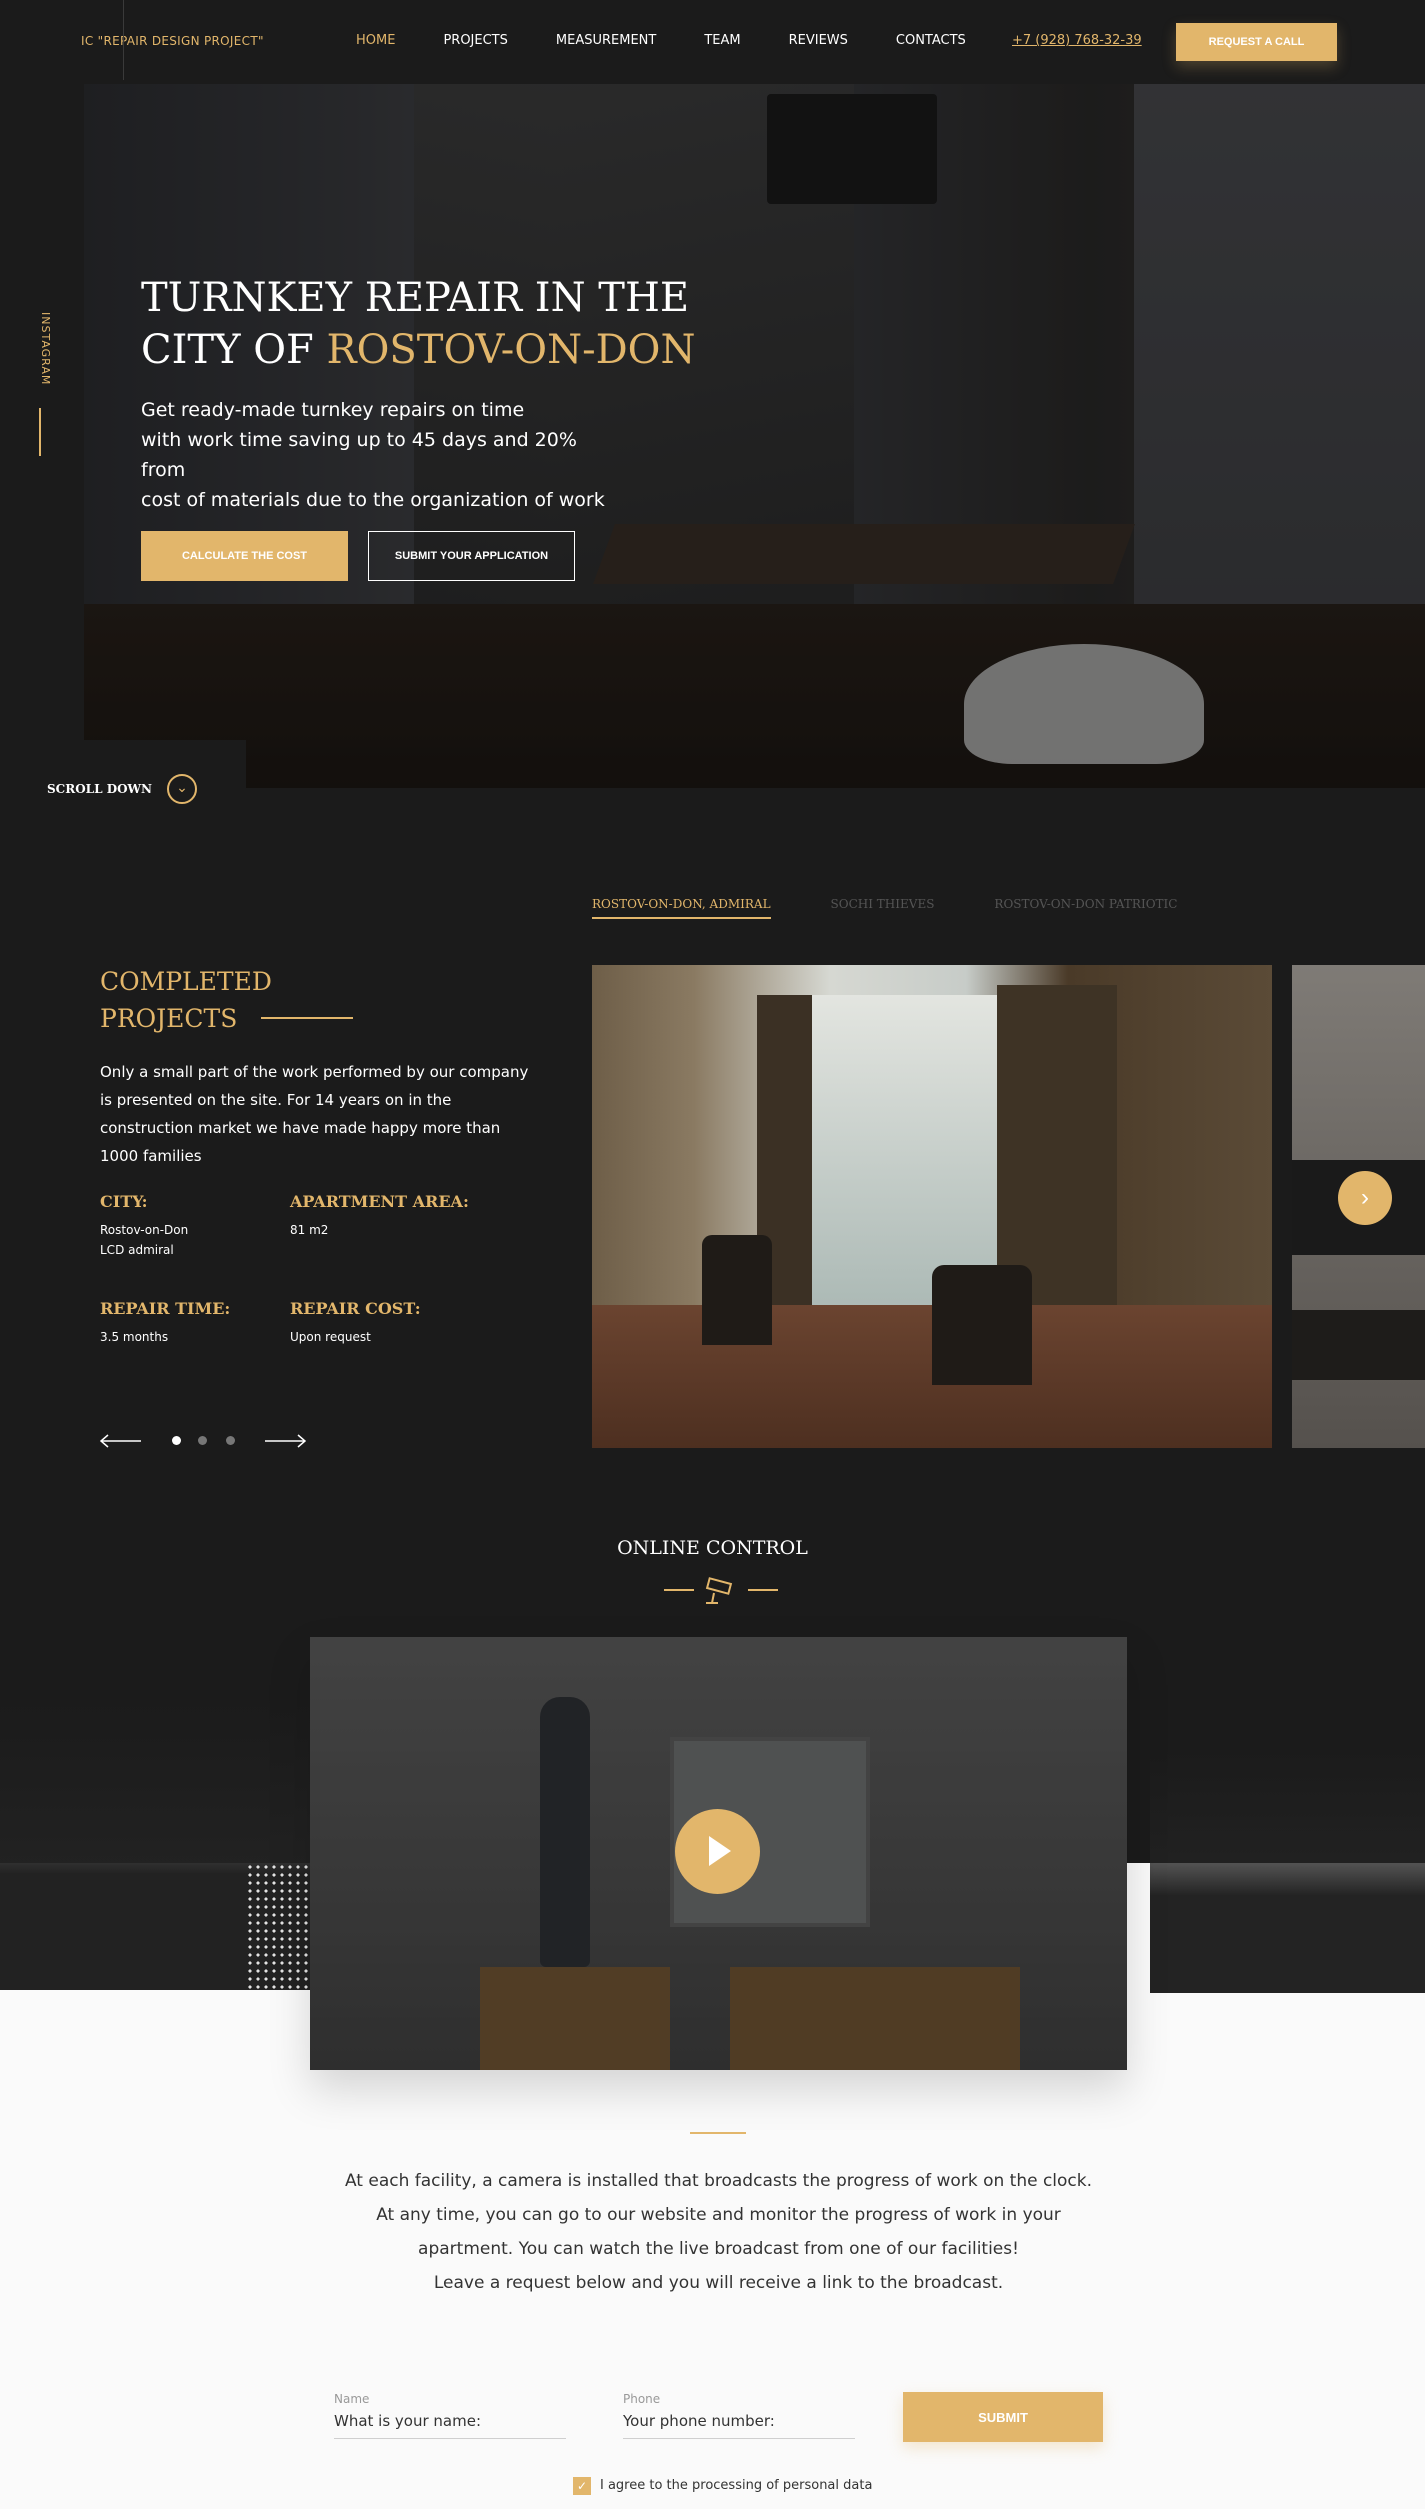 This screenshot has width=1425, height=2509. Describe the element at coordinates (137, 1250) in the screenshot. I see `city-value-line2: LCD admiral` at that location.